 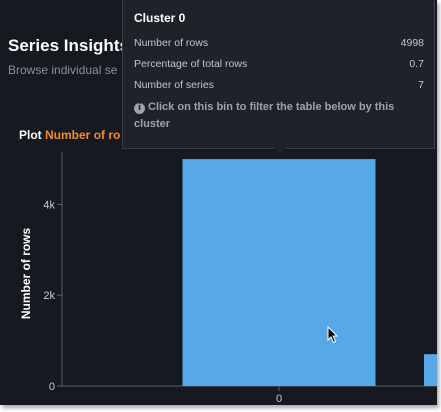 What do you see at coordinates (421, 85) in the screenshot?
I see `tooltip-row-value: 7` at bounding box center [421, 85].